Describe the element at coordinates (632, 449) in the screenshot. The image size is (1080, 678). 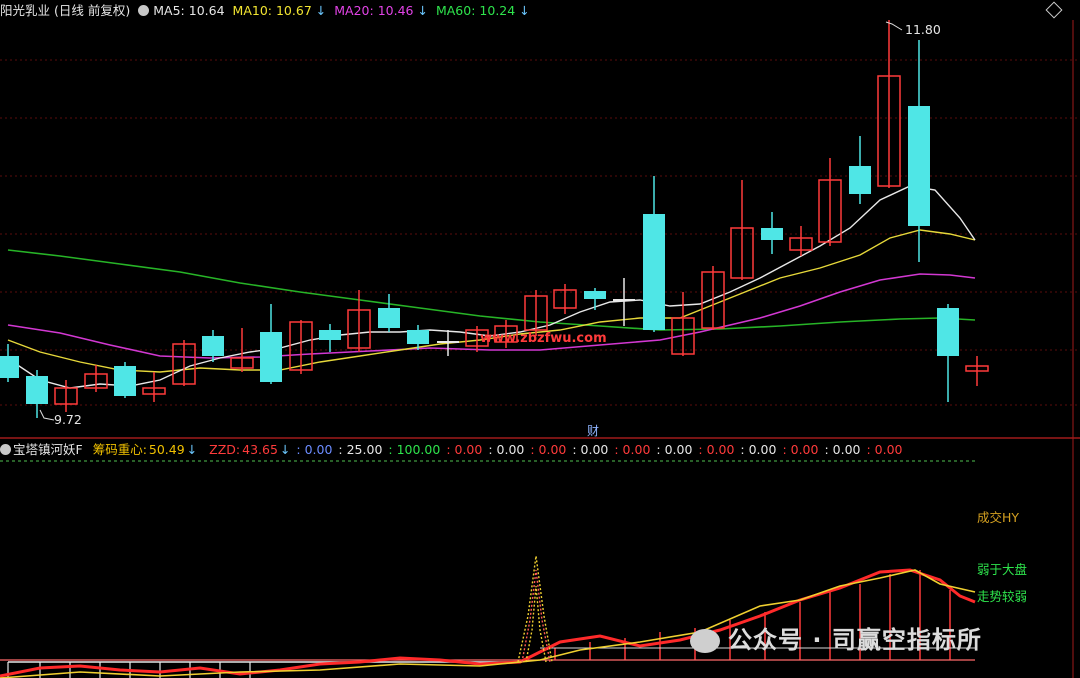
I see `value-8: : 0.00` at that location.